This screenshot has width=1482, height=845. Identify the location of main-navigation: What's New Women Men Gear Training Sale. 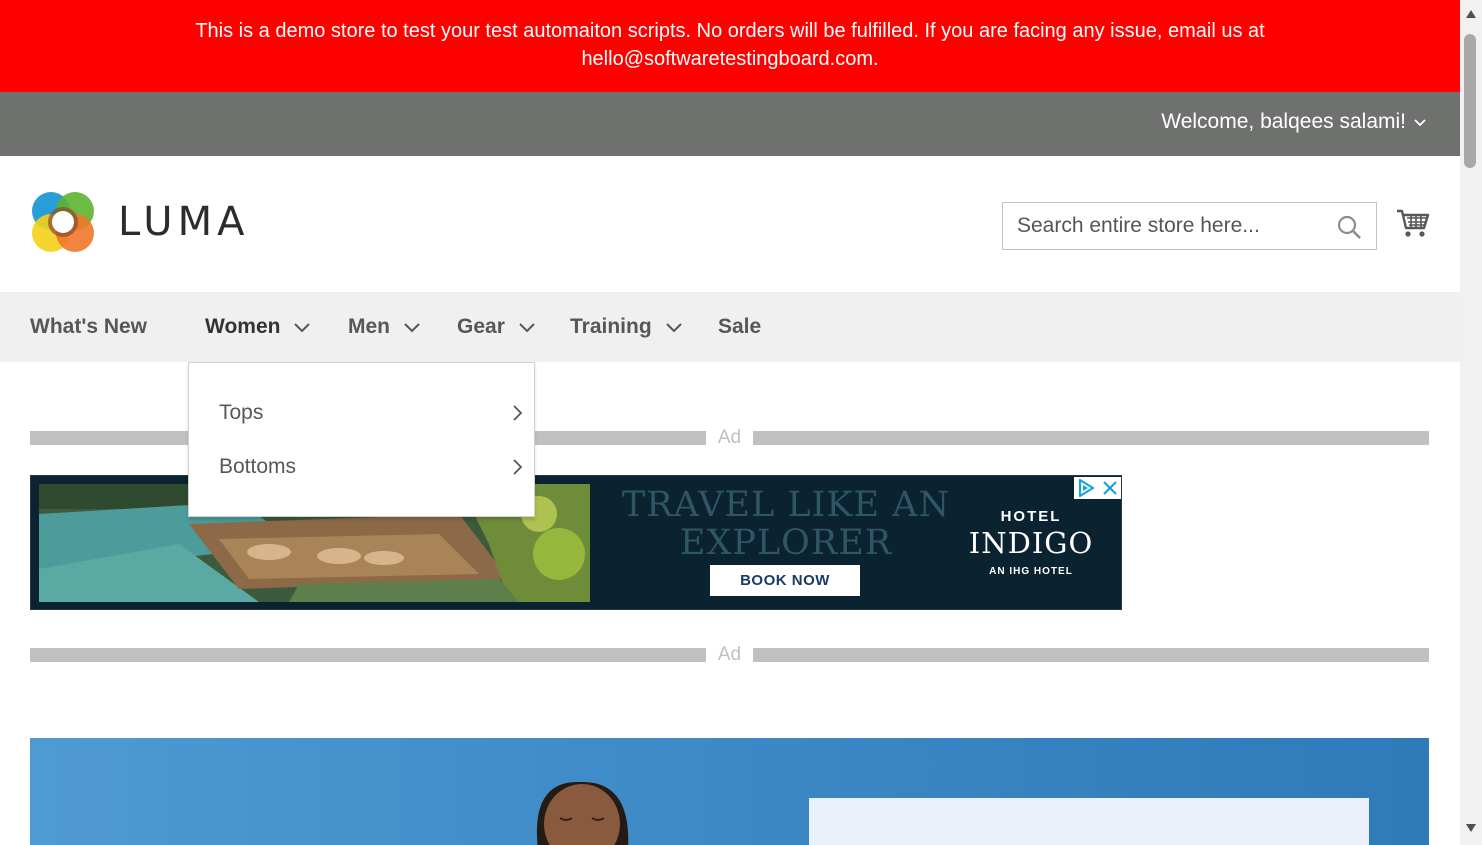
(730, 327).